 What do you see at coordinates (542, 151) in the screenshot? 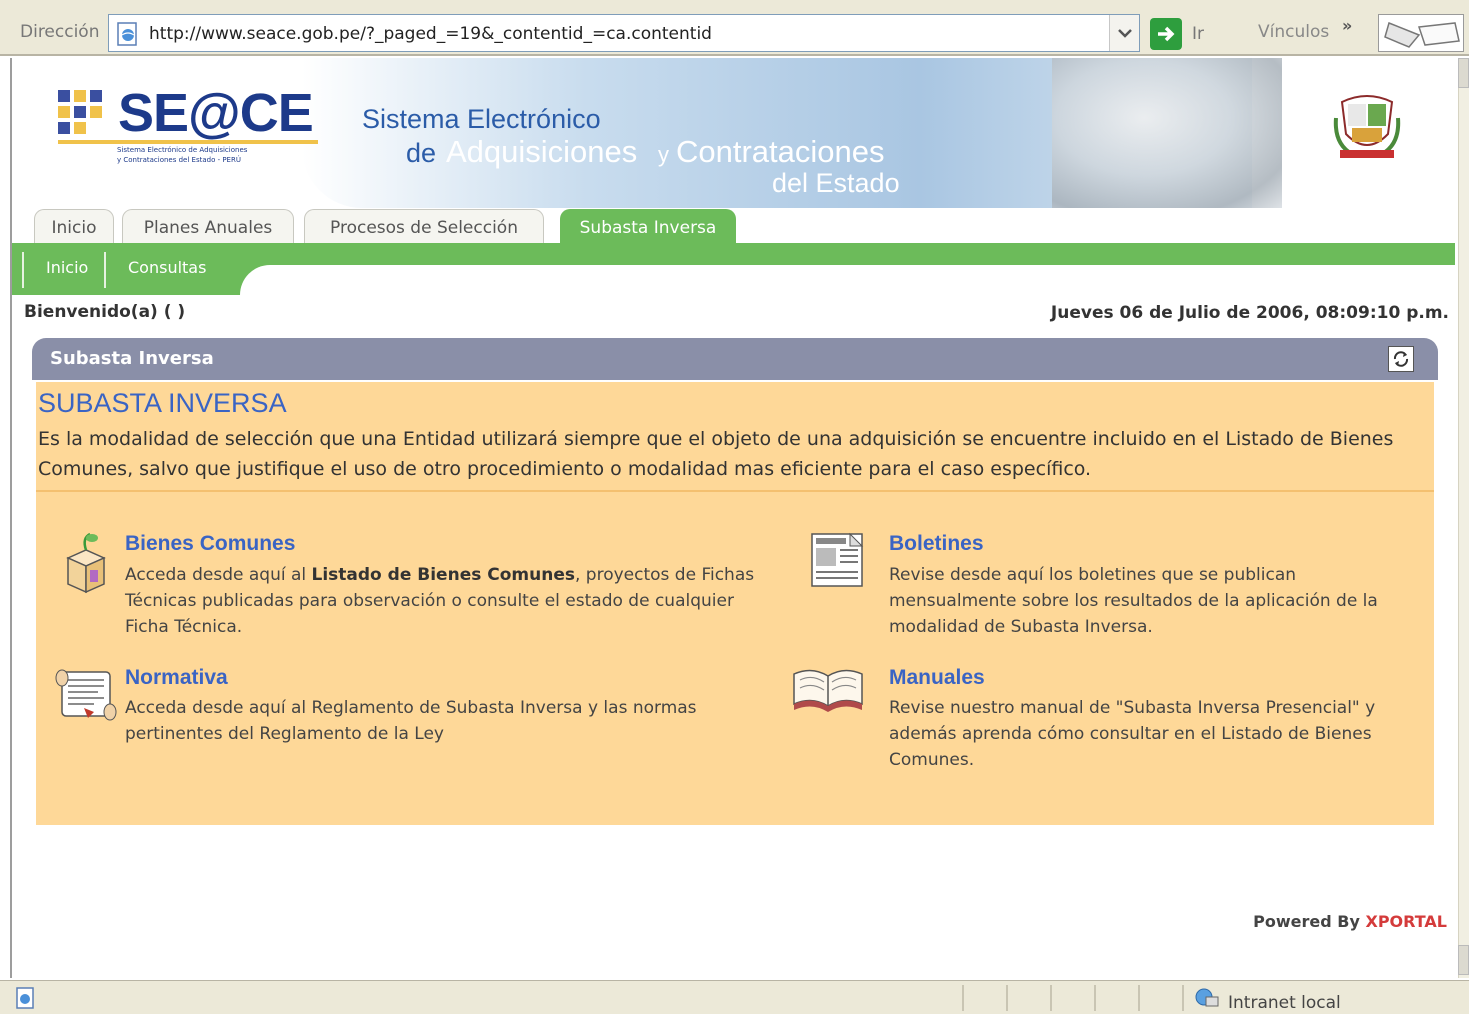
I see `tagline-adquisiciones: Adquisiciones` at bounding box center [542, 151].